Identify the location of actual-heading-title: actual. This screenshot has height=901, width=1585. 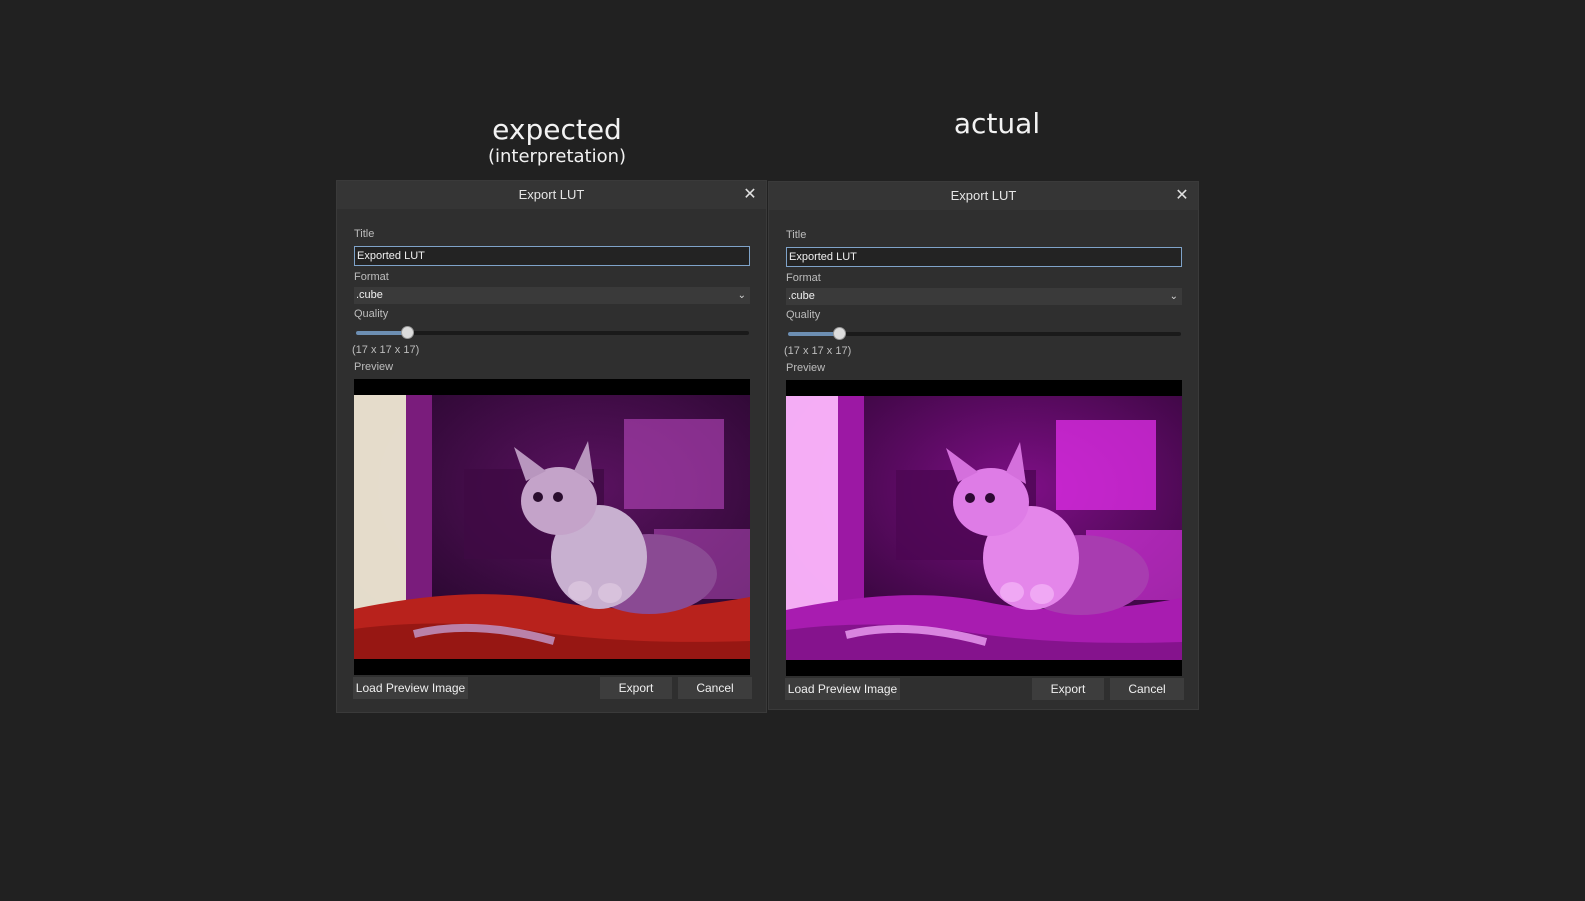
(997, 123).